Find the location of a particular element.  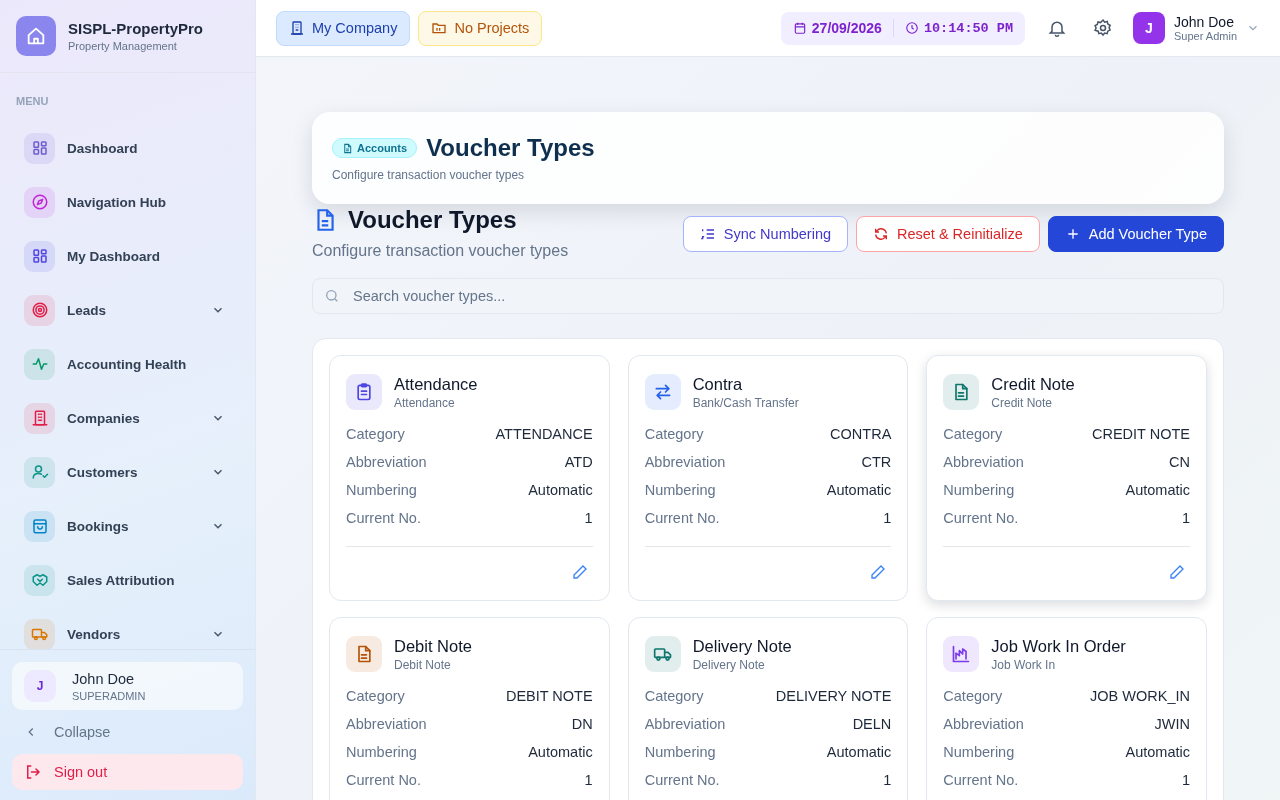

header-title: Voucher Types is located at coordinates (510, 148).